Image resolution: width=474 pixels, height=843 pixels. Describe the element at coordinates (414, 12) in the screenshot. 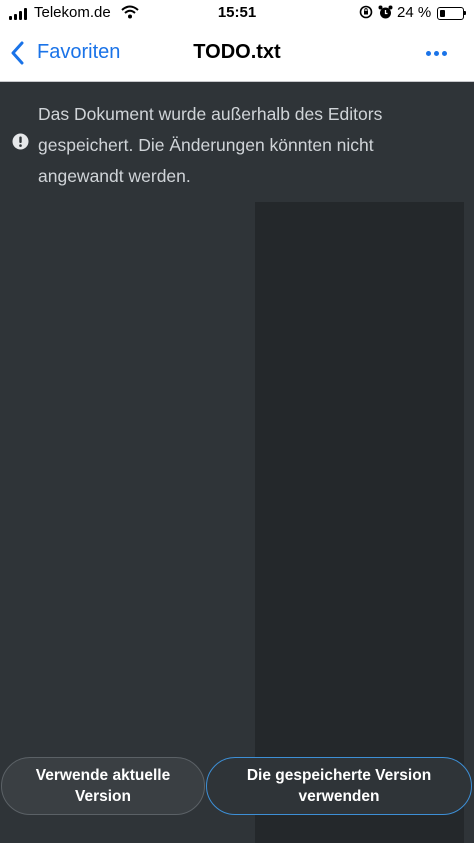

I see `battery-percent: 24 %` at that location.